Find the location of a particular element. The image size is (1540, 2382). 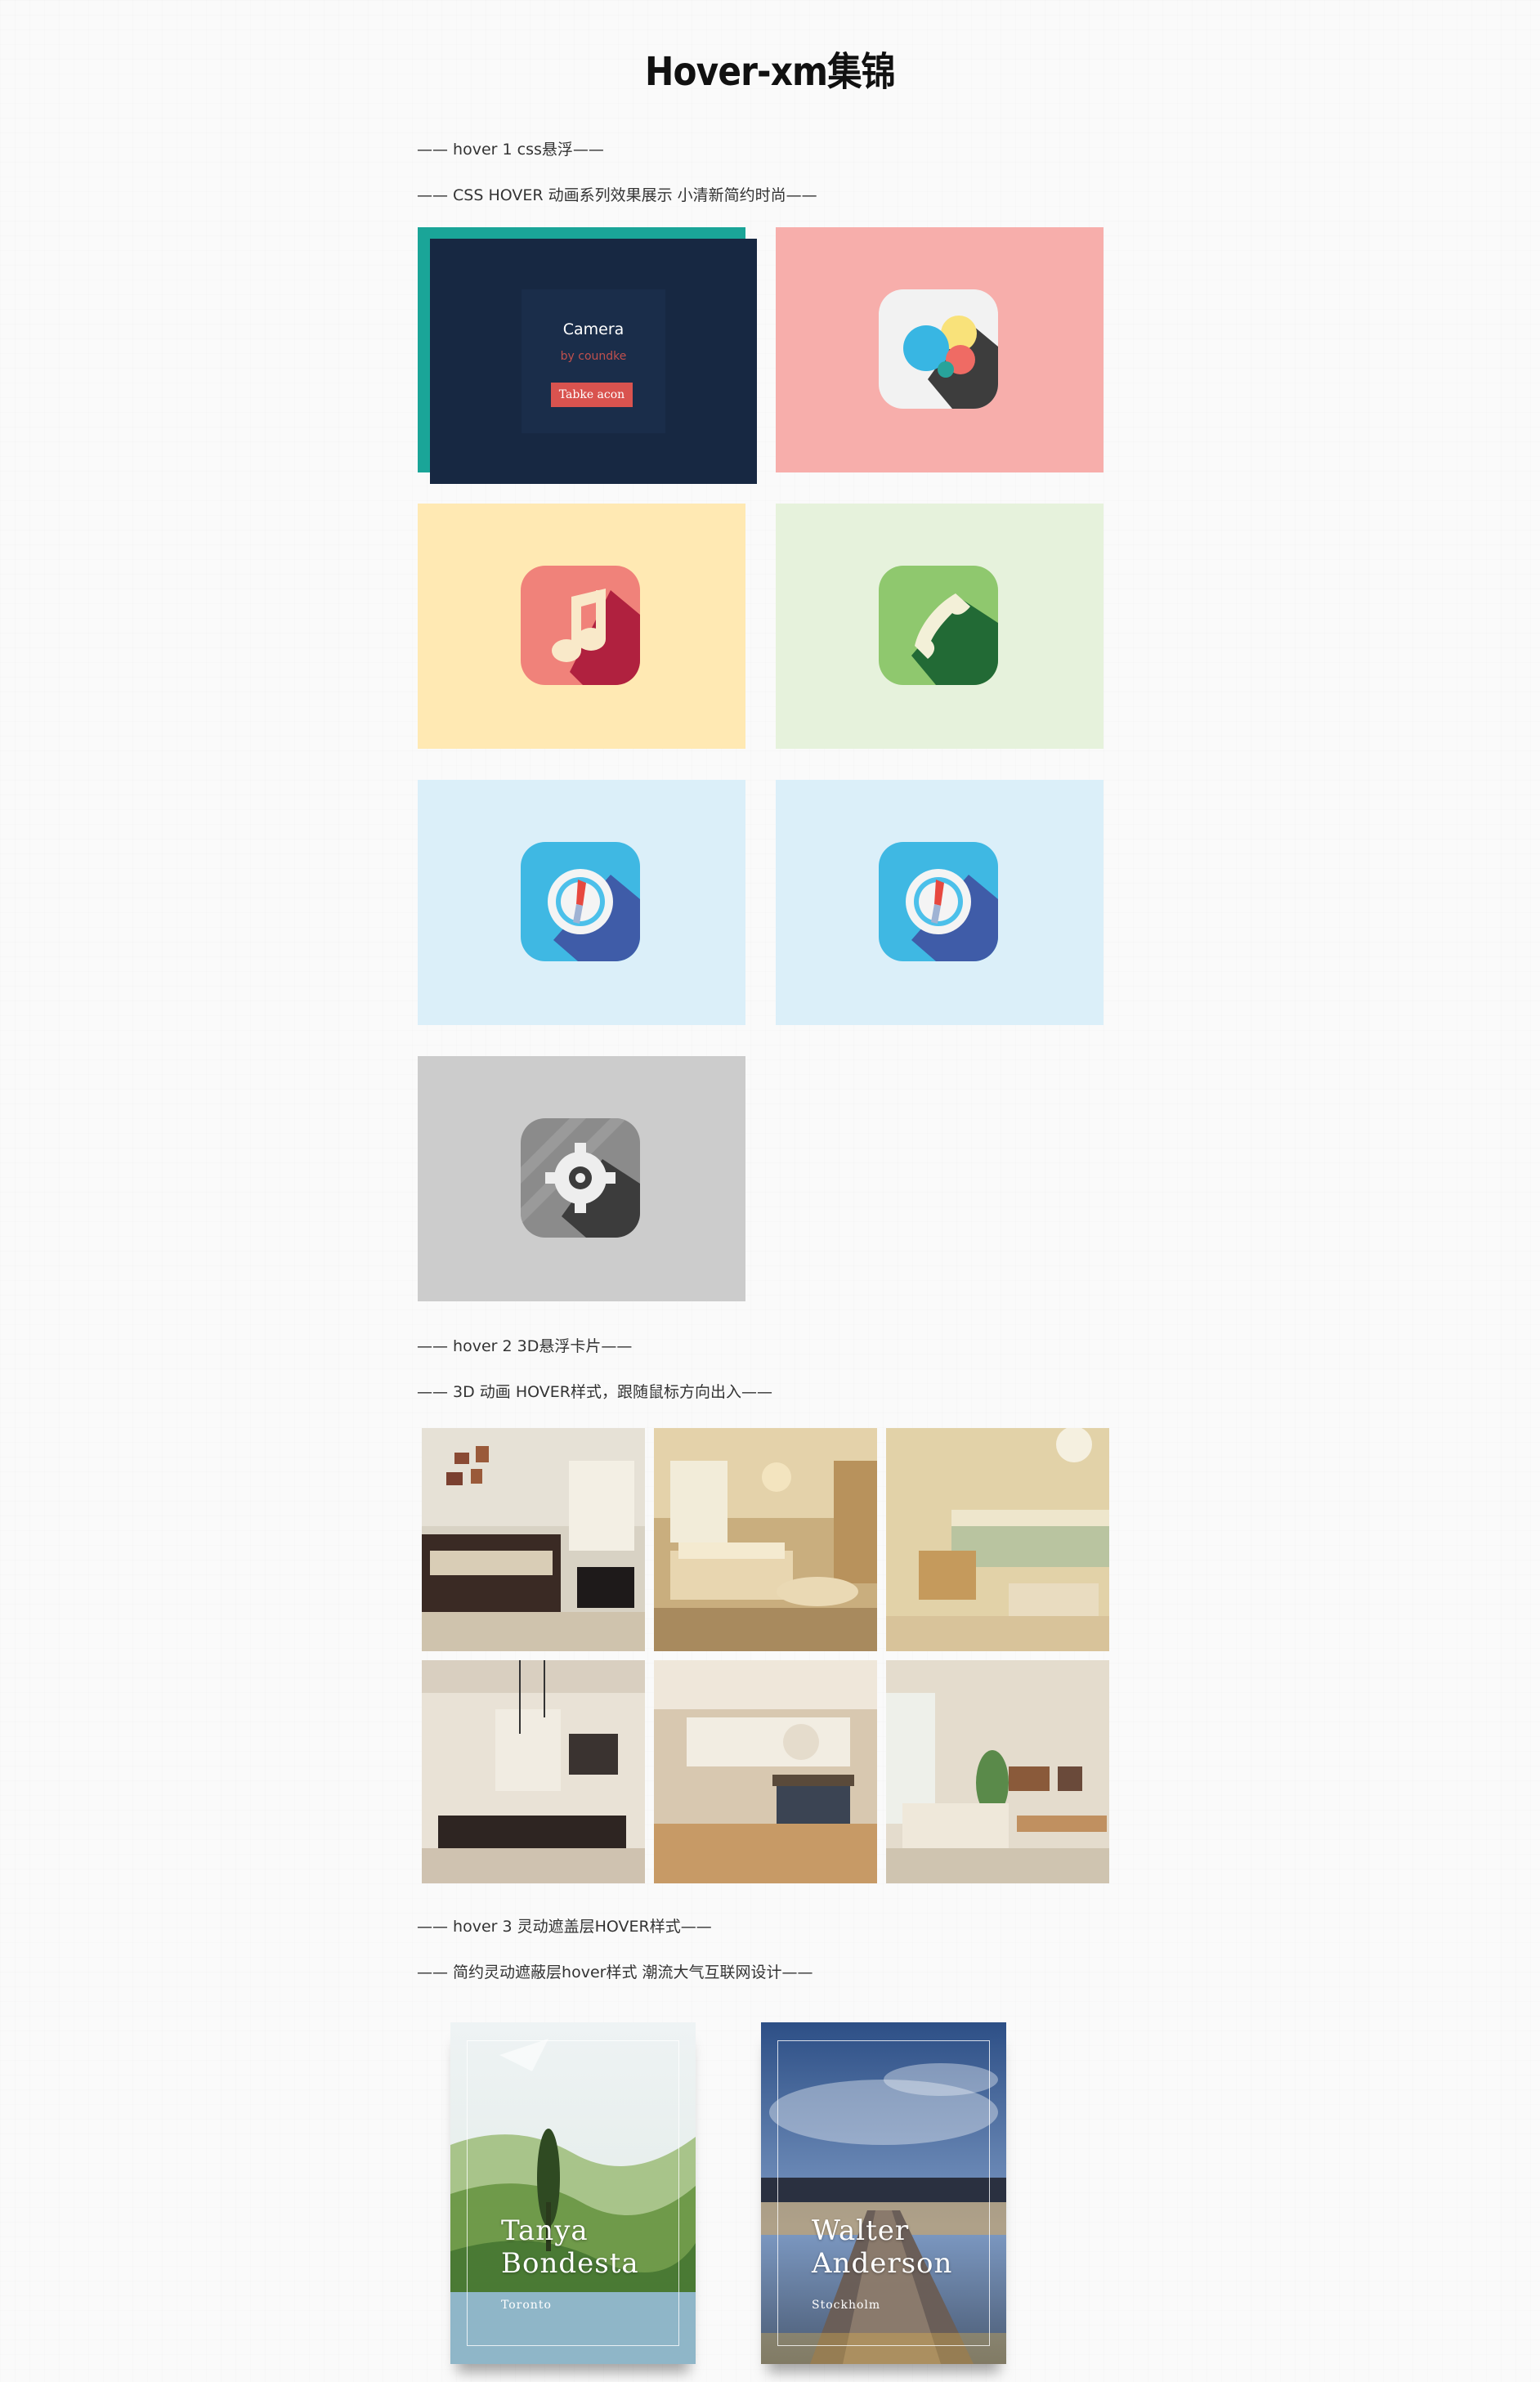

phone-icon is located at coordinates (938, 625).